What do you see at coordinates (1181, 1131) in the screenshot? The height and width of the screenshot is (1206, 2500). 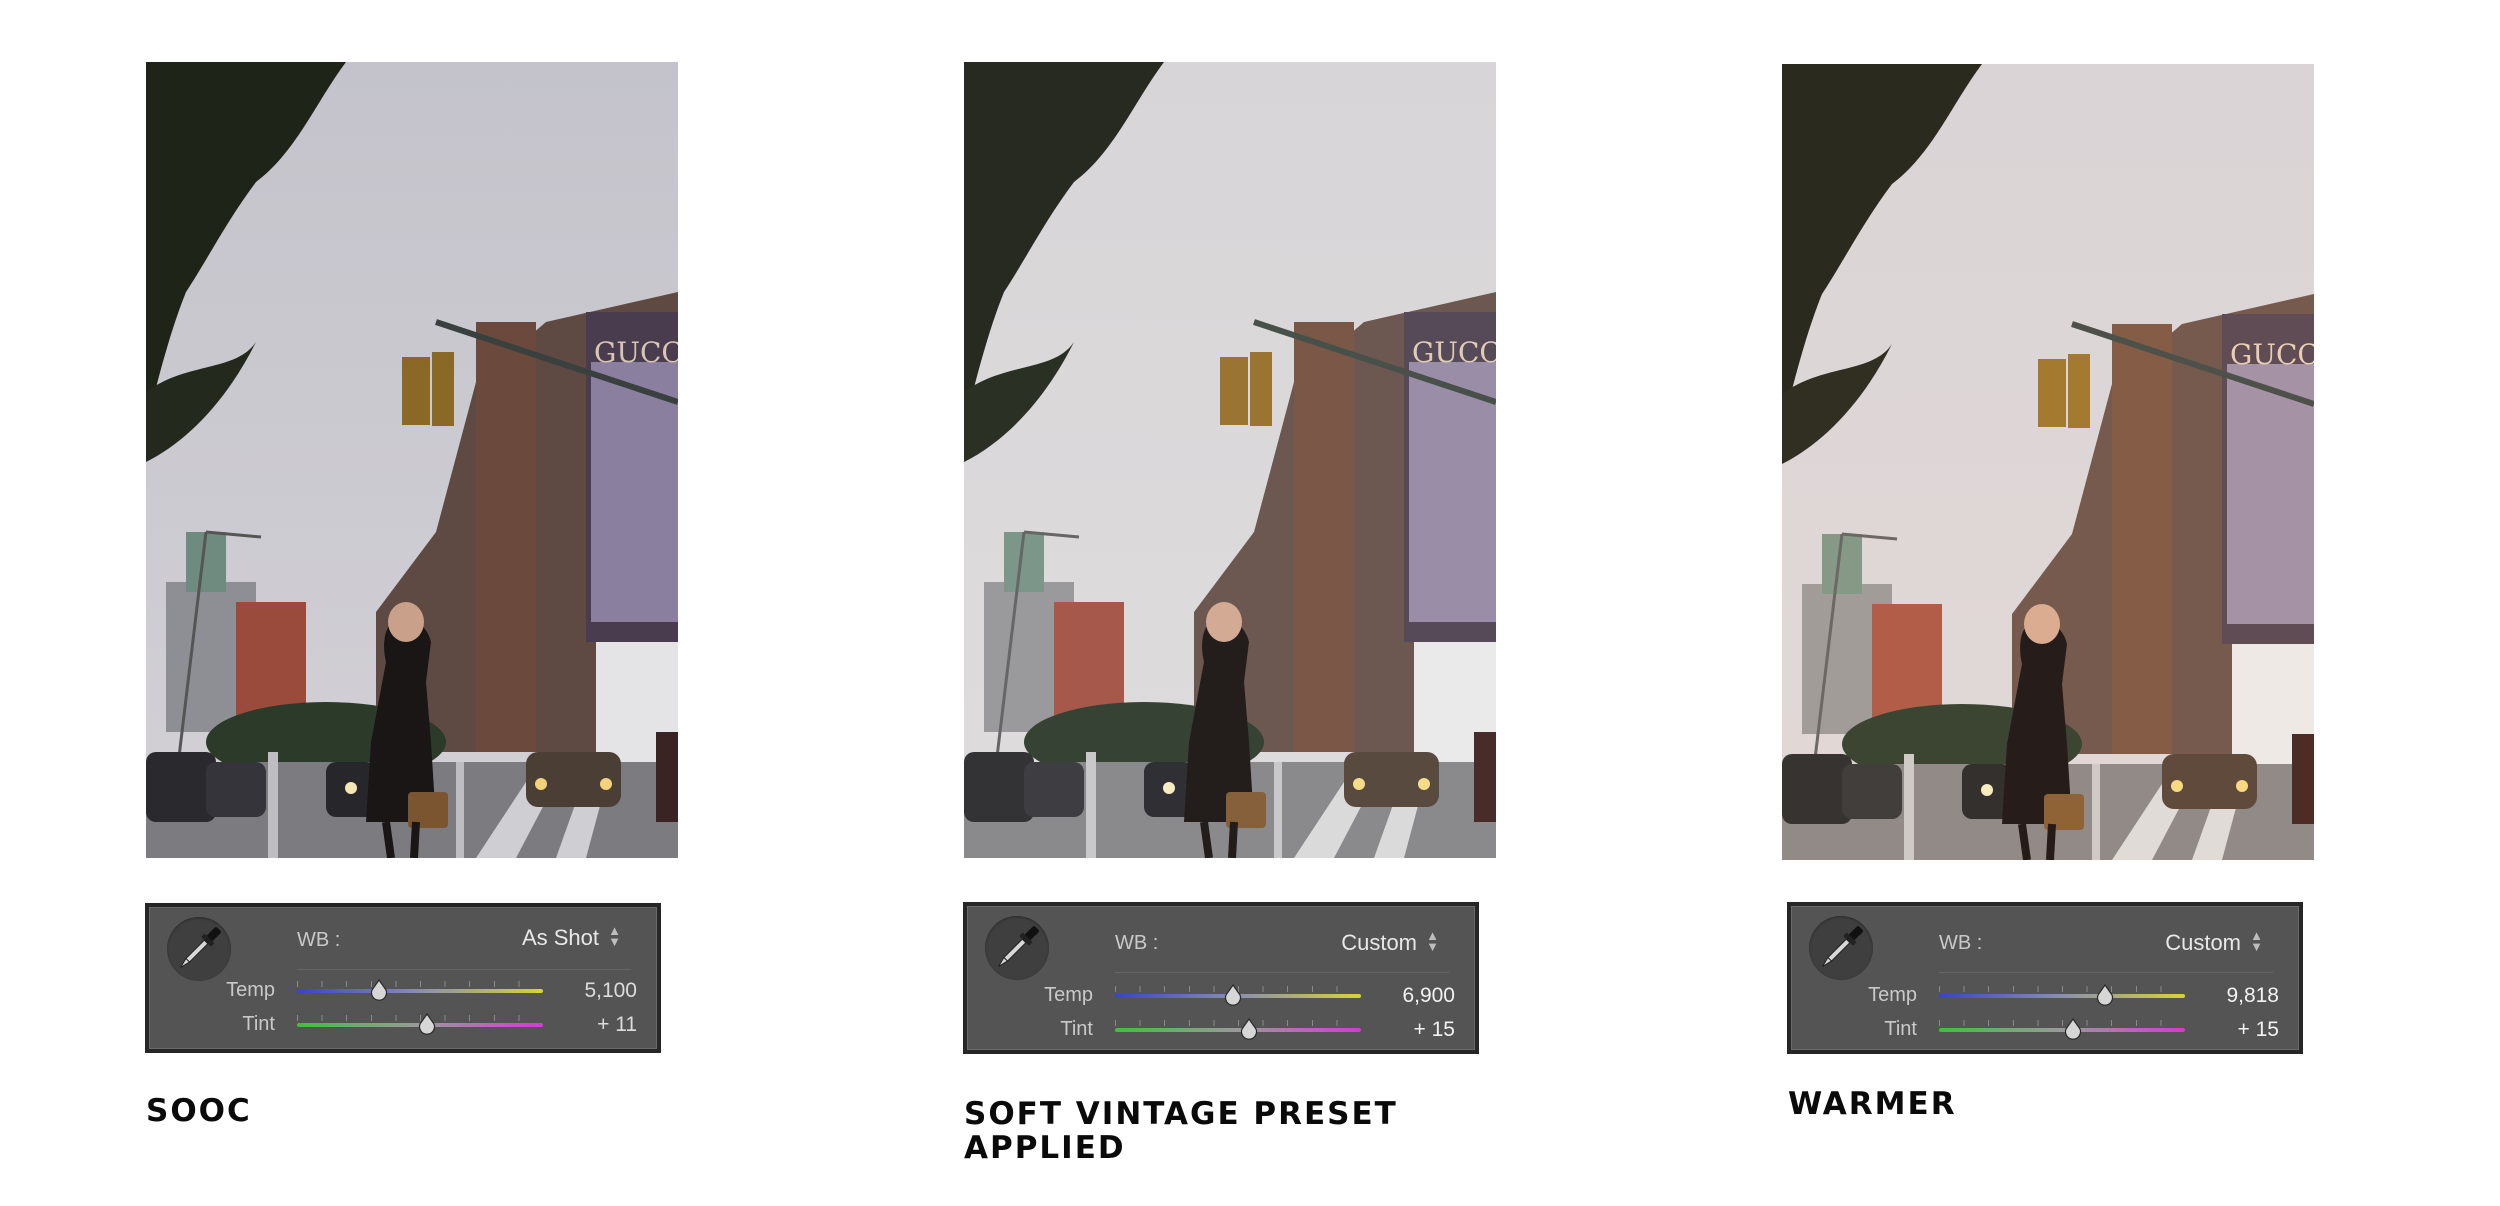 I see `caption-soft-vintage: SOFT VINTAGE PRESET APPLIED` at bounding box center [1181, 1131].